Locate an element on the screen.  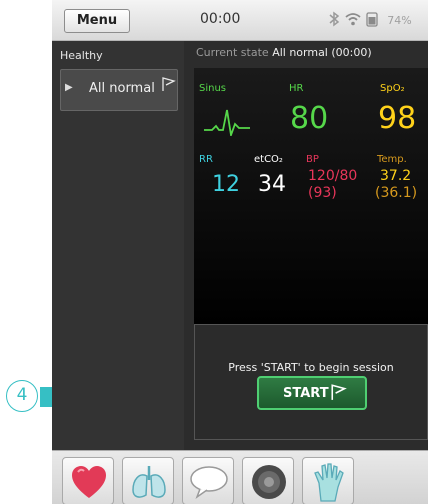
lungs-button is located at coordinates (148, 480).